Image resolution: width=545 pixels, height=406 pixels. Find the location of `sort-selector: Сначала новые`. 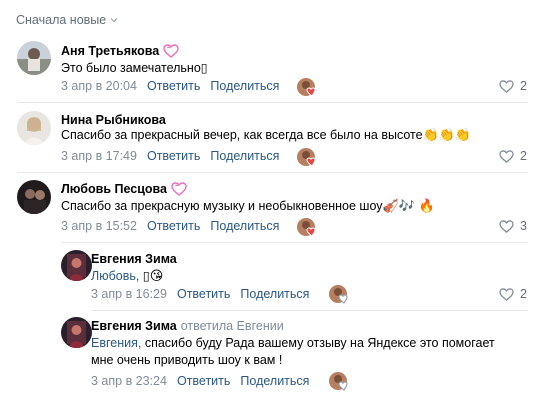

sort-selector: Сначала новые is located at coordinates (67, 20).